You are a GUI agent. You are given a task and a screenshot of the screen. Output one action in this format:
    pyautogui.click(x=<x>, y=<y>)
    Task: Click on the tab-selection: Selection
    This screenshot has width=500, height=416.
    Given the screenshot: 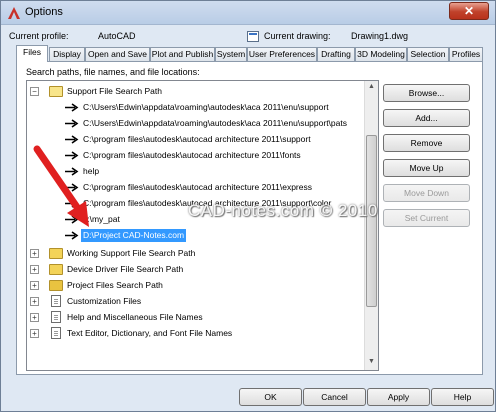 What is the action you would take?
    pyautogui.click(x=428, y=54)
    